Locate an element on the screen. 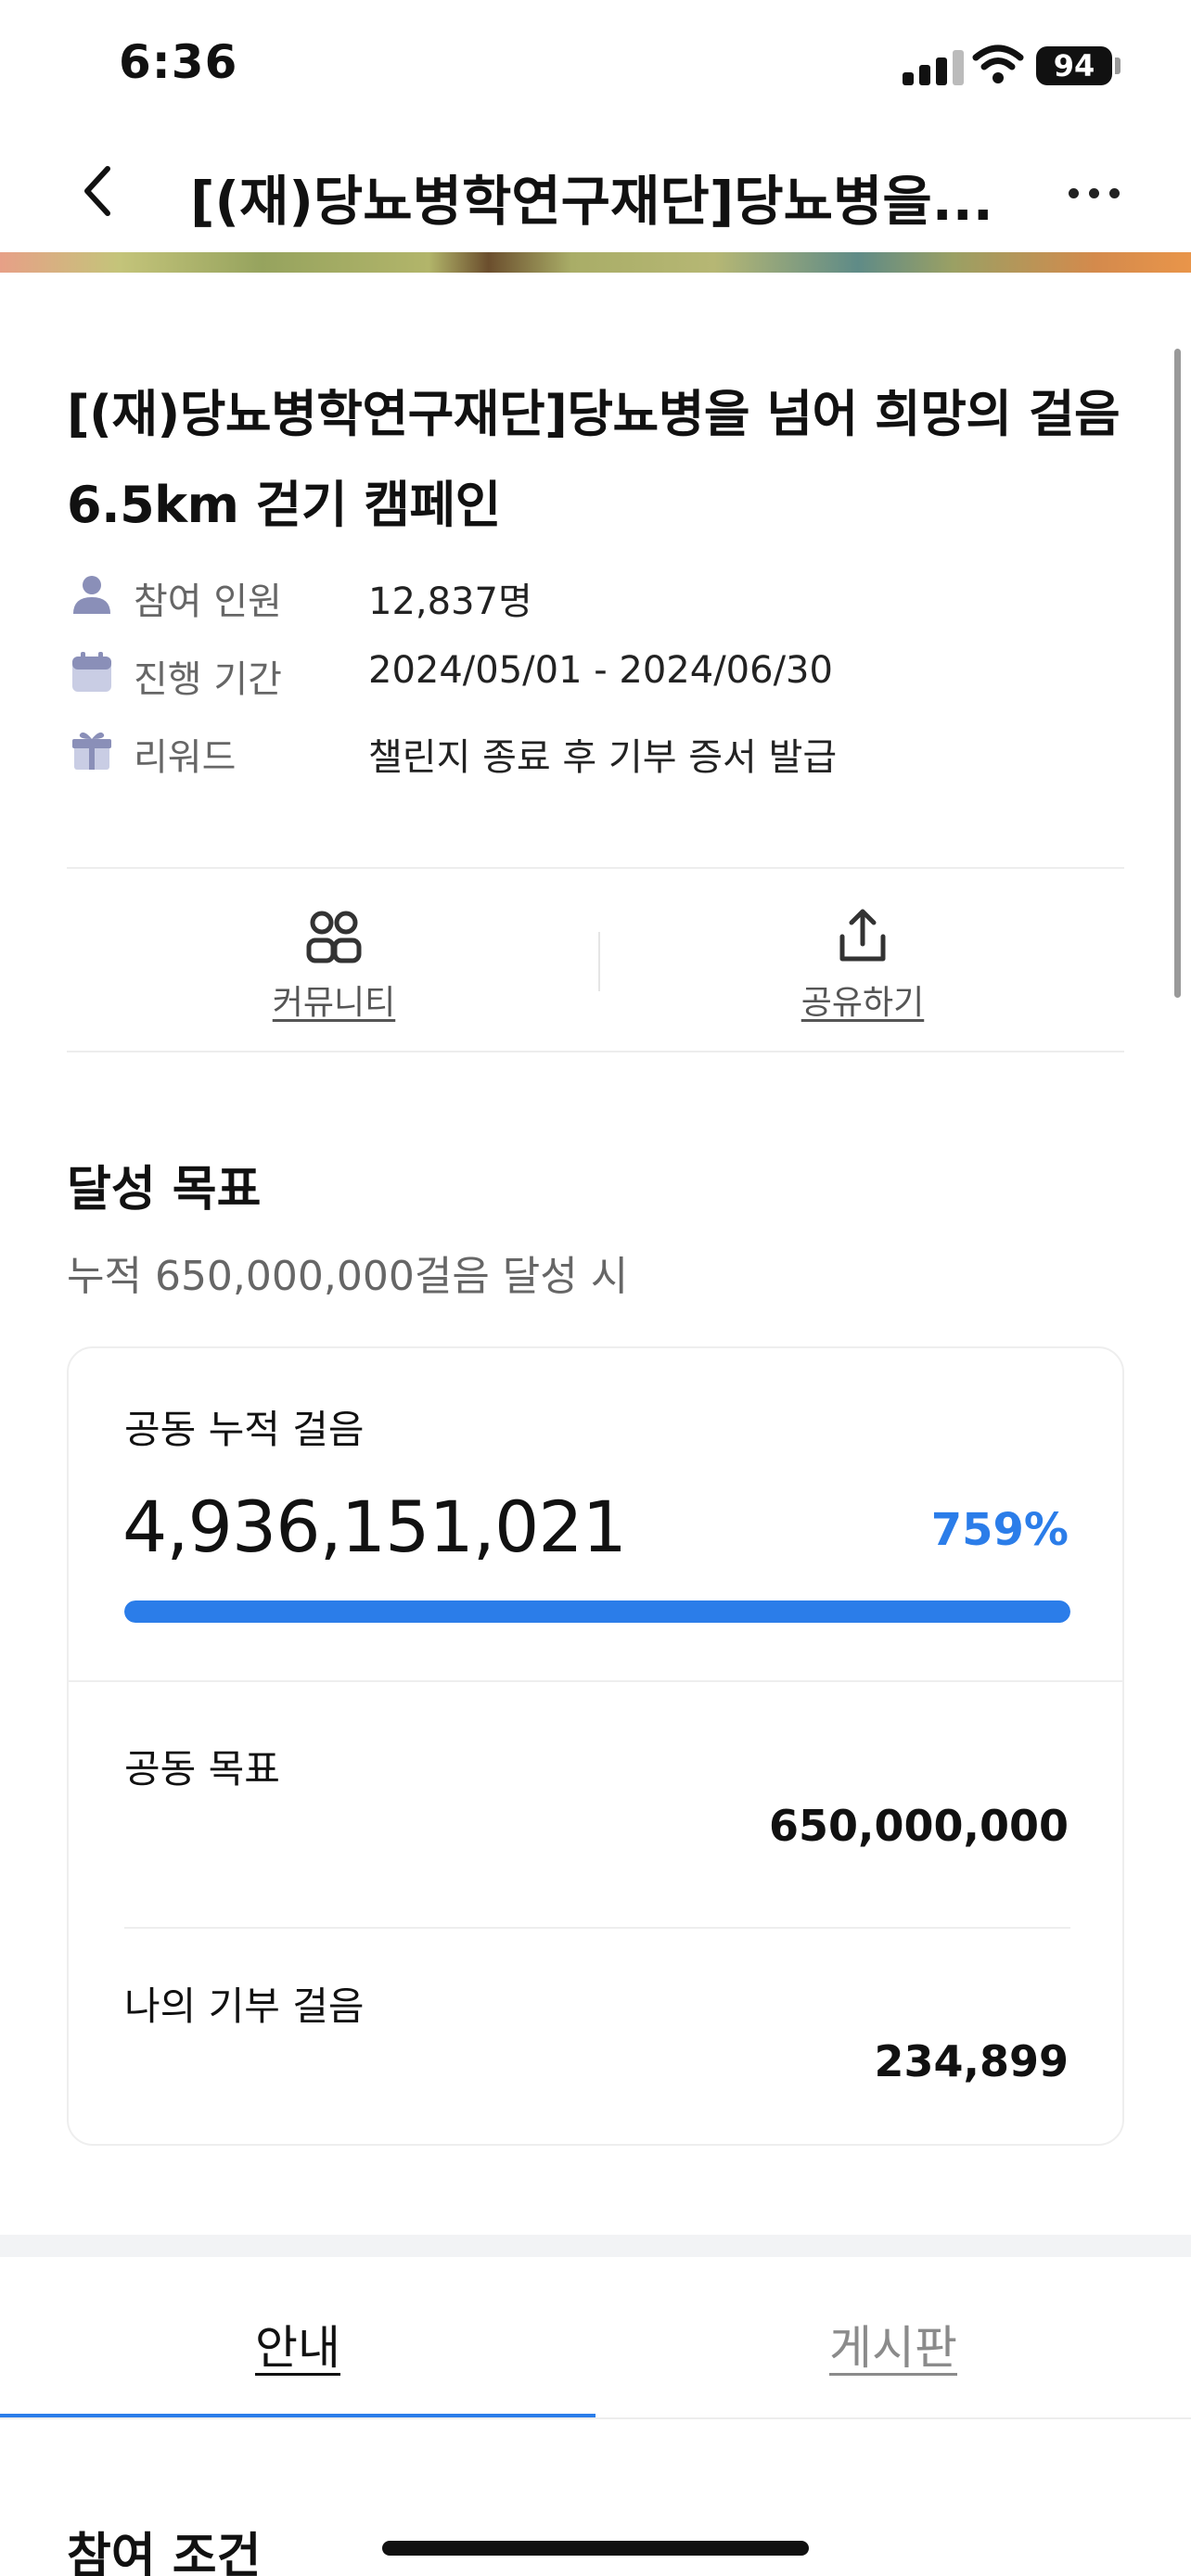  tab-info: 안내 is located at coordinates (298, 2339).